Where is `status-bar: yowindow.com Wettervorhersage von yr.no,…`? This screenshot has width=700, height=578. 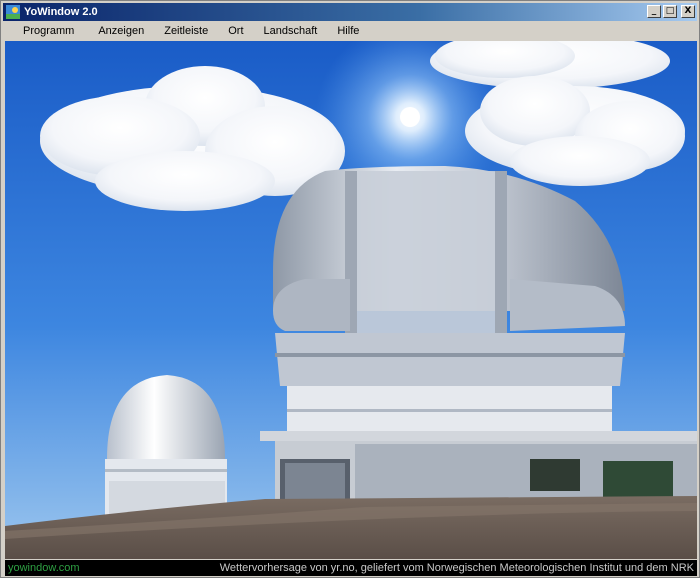 status-bar: yowindow.com Wettervorhersage von yr.no,… is located at coordinates (351, 568).